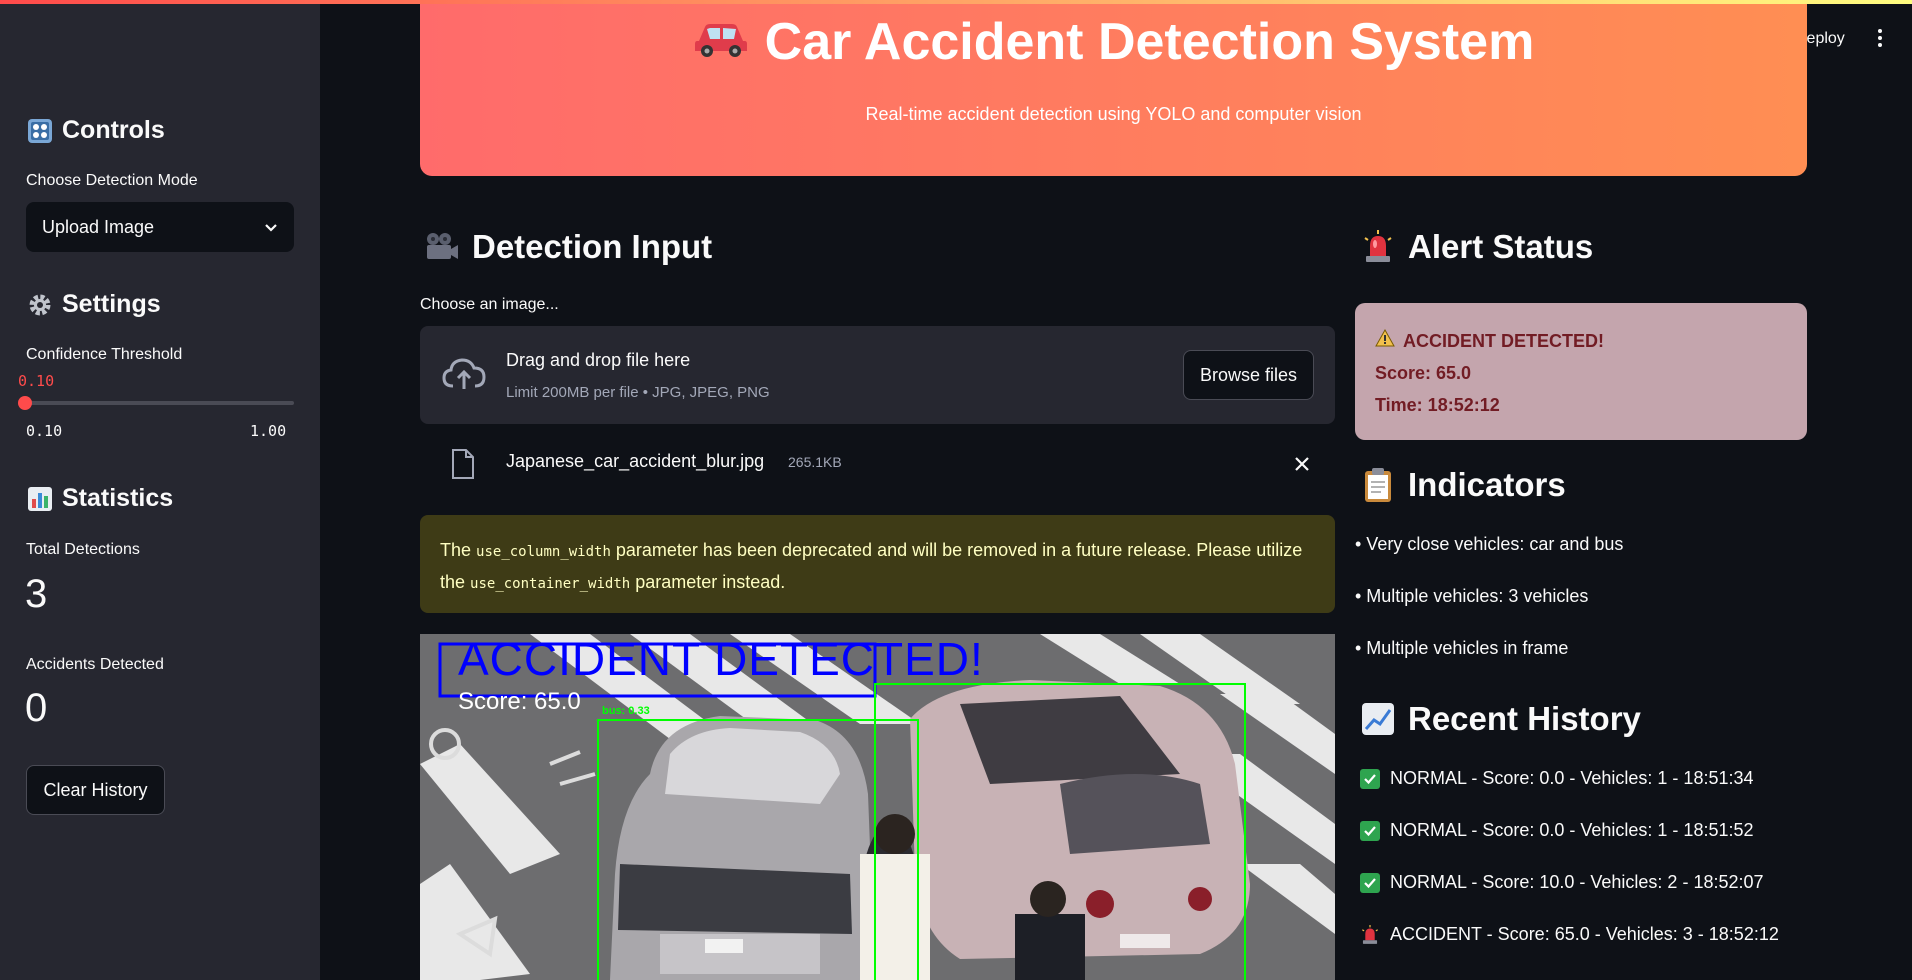  Describe the element at coordinates (1880, 38) in the screenshot. I see `kebab-menu-icon` at that location.